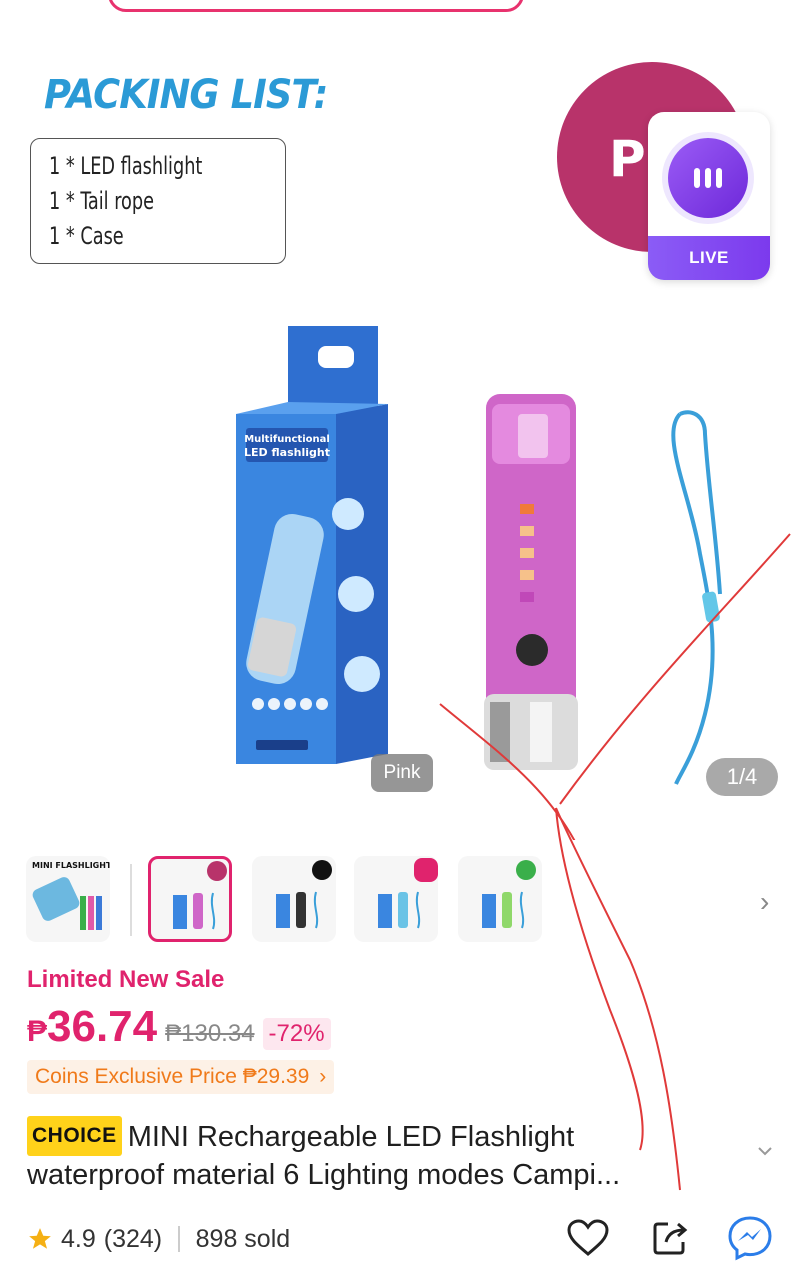 This screenshot has height=1280, width=804. I want to click on live-label: LIVE, so click(709, 258).